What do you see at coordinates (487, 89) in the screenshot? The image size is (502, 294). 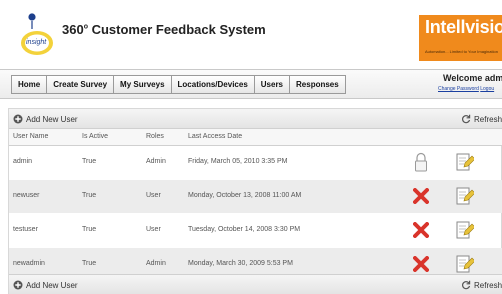 I see `logout-link: Logou` at bounding box center [487, 89].